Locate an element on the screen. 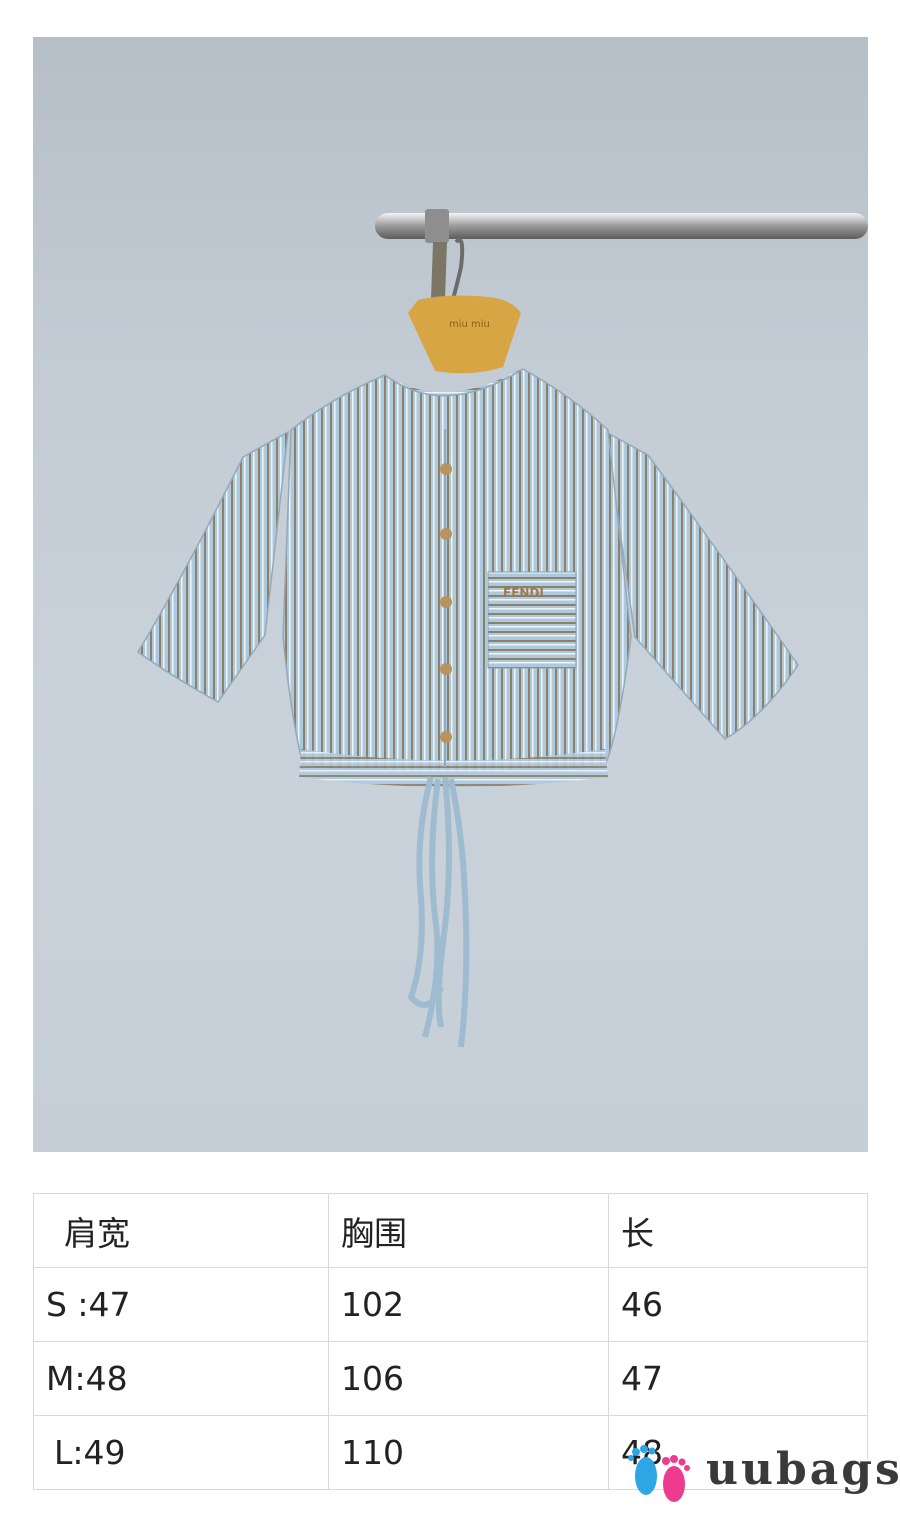  table-row: M:48 106 47 is located at coordinates (450, 1378).